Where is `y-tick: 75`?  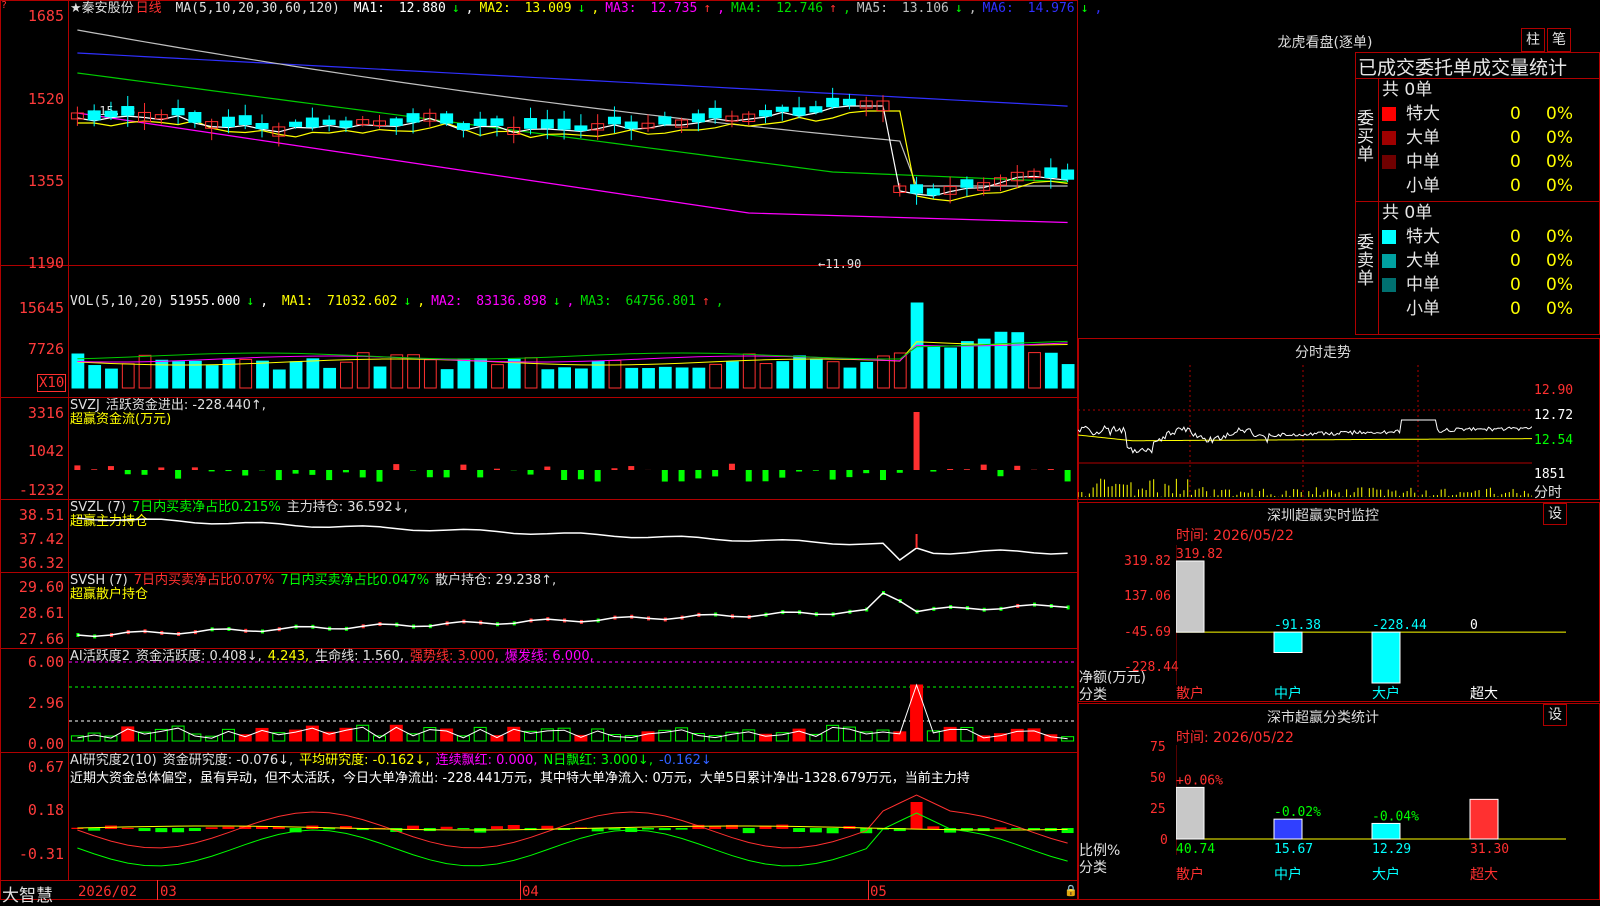 y-tick: 75 is located at coordinates (1158, 747).